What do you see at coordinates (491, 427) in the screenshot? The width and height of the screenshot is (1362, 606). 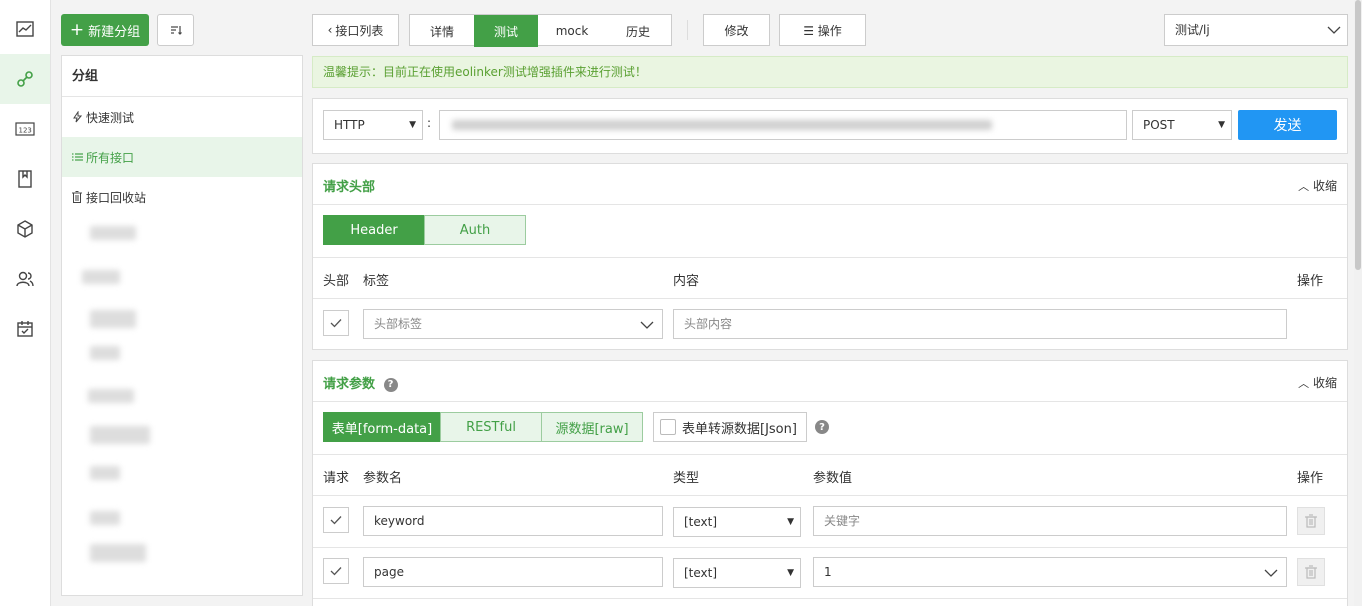 I see `tab-restful: RESTful` at bounding box center [491, 427].